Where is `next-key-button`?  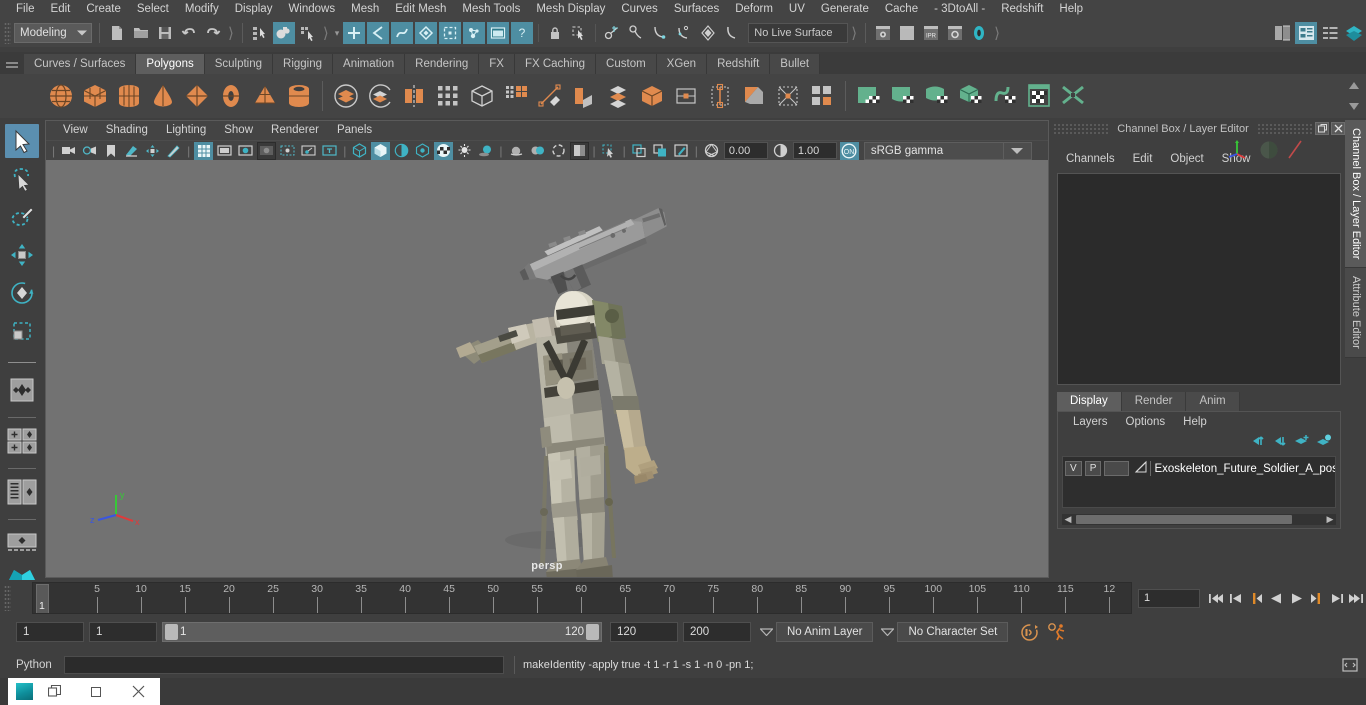 next-key-button is located at coordinates (1316, 598).